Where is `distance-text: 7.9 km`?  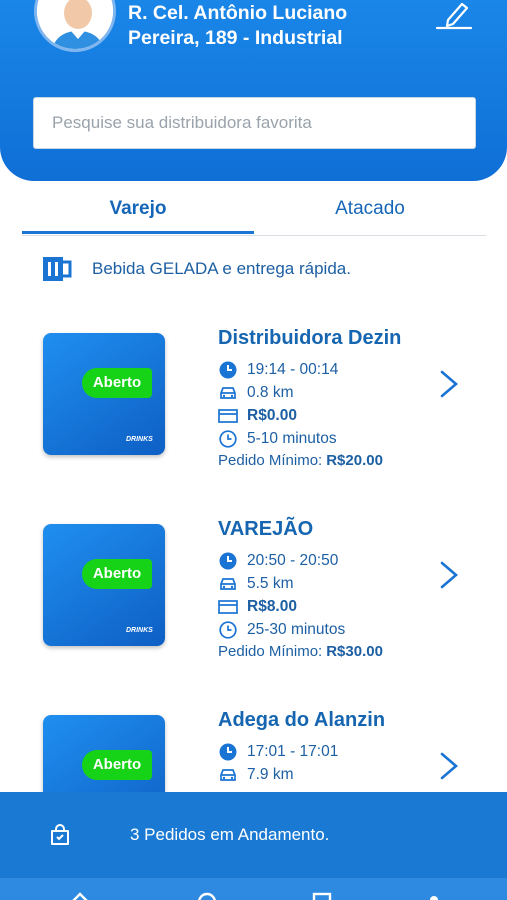
distance-text: 7.9 km is located at coordinates (270, 774).